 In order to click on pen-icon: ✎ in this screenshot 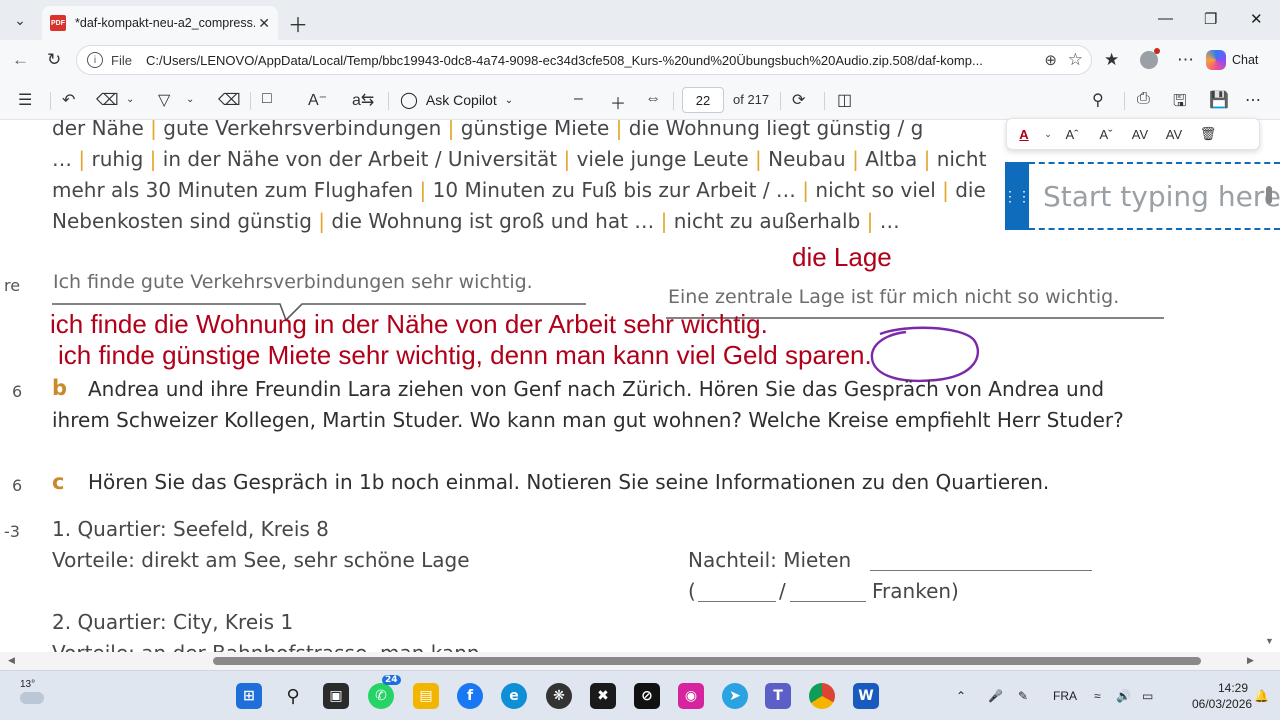, I will do `click(1023, 696)`.